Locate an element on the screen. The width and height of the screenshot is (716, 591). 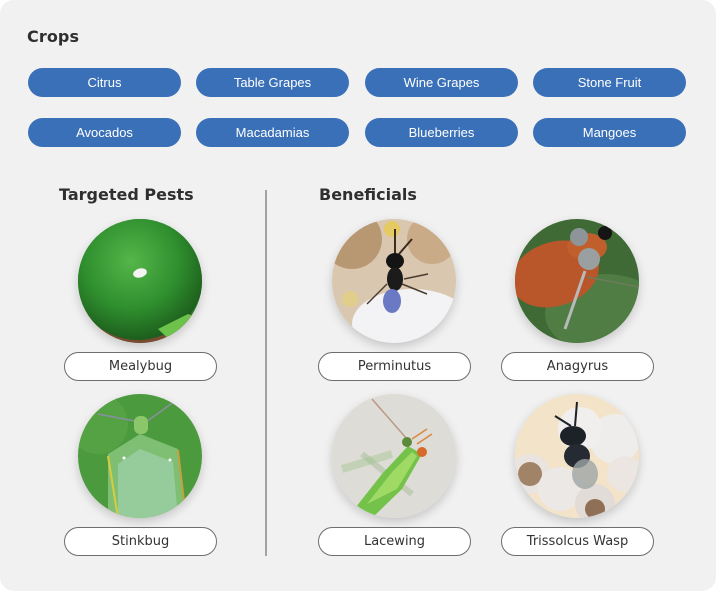
beneficial-label-anagyrus: Anagyrus is located at coordinates (577, 366).